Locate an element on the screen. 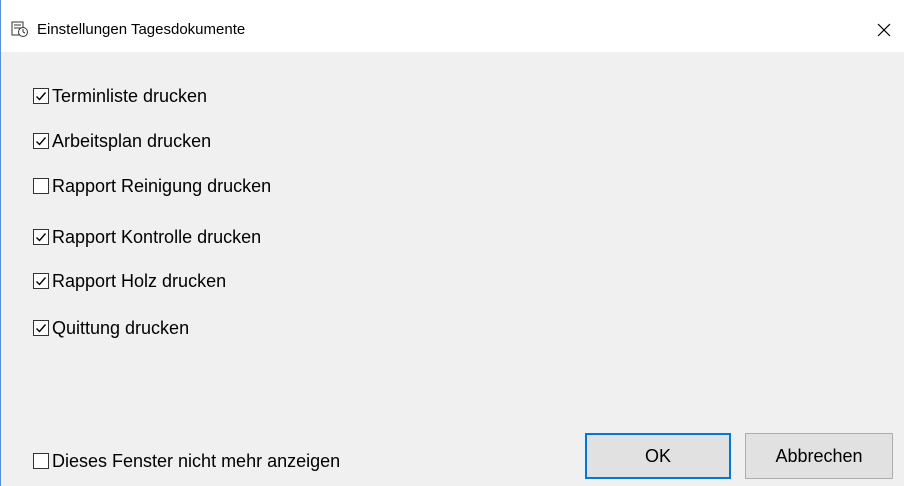  title-bar: Einstellungen Tagesdokumente is located at coordinates (452, 26).